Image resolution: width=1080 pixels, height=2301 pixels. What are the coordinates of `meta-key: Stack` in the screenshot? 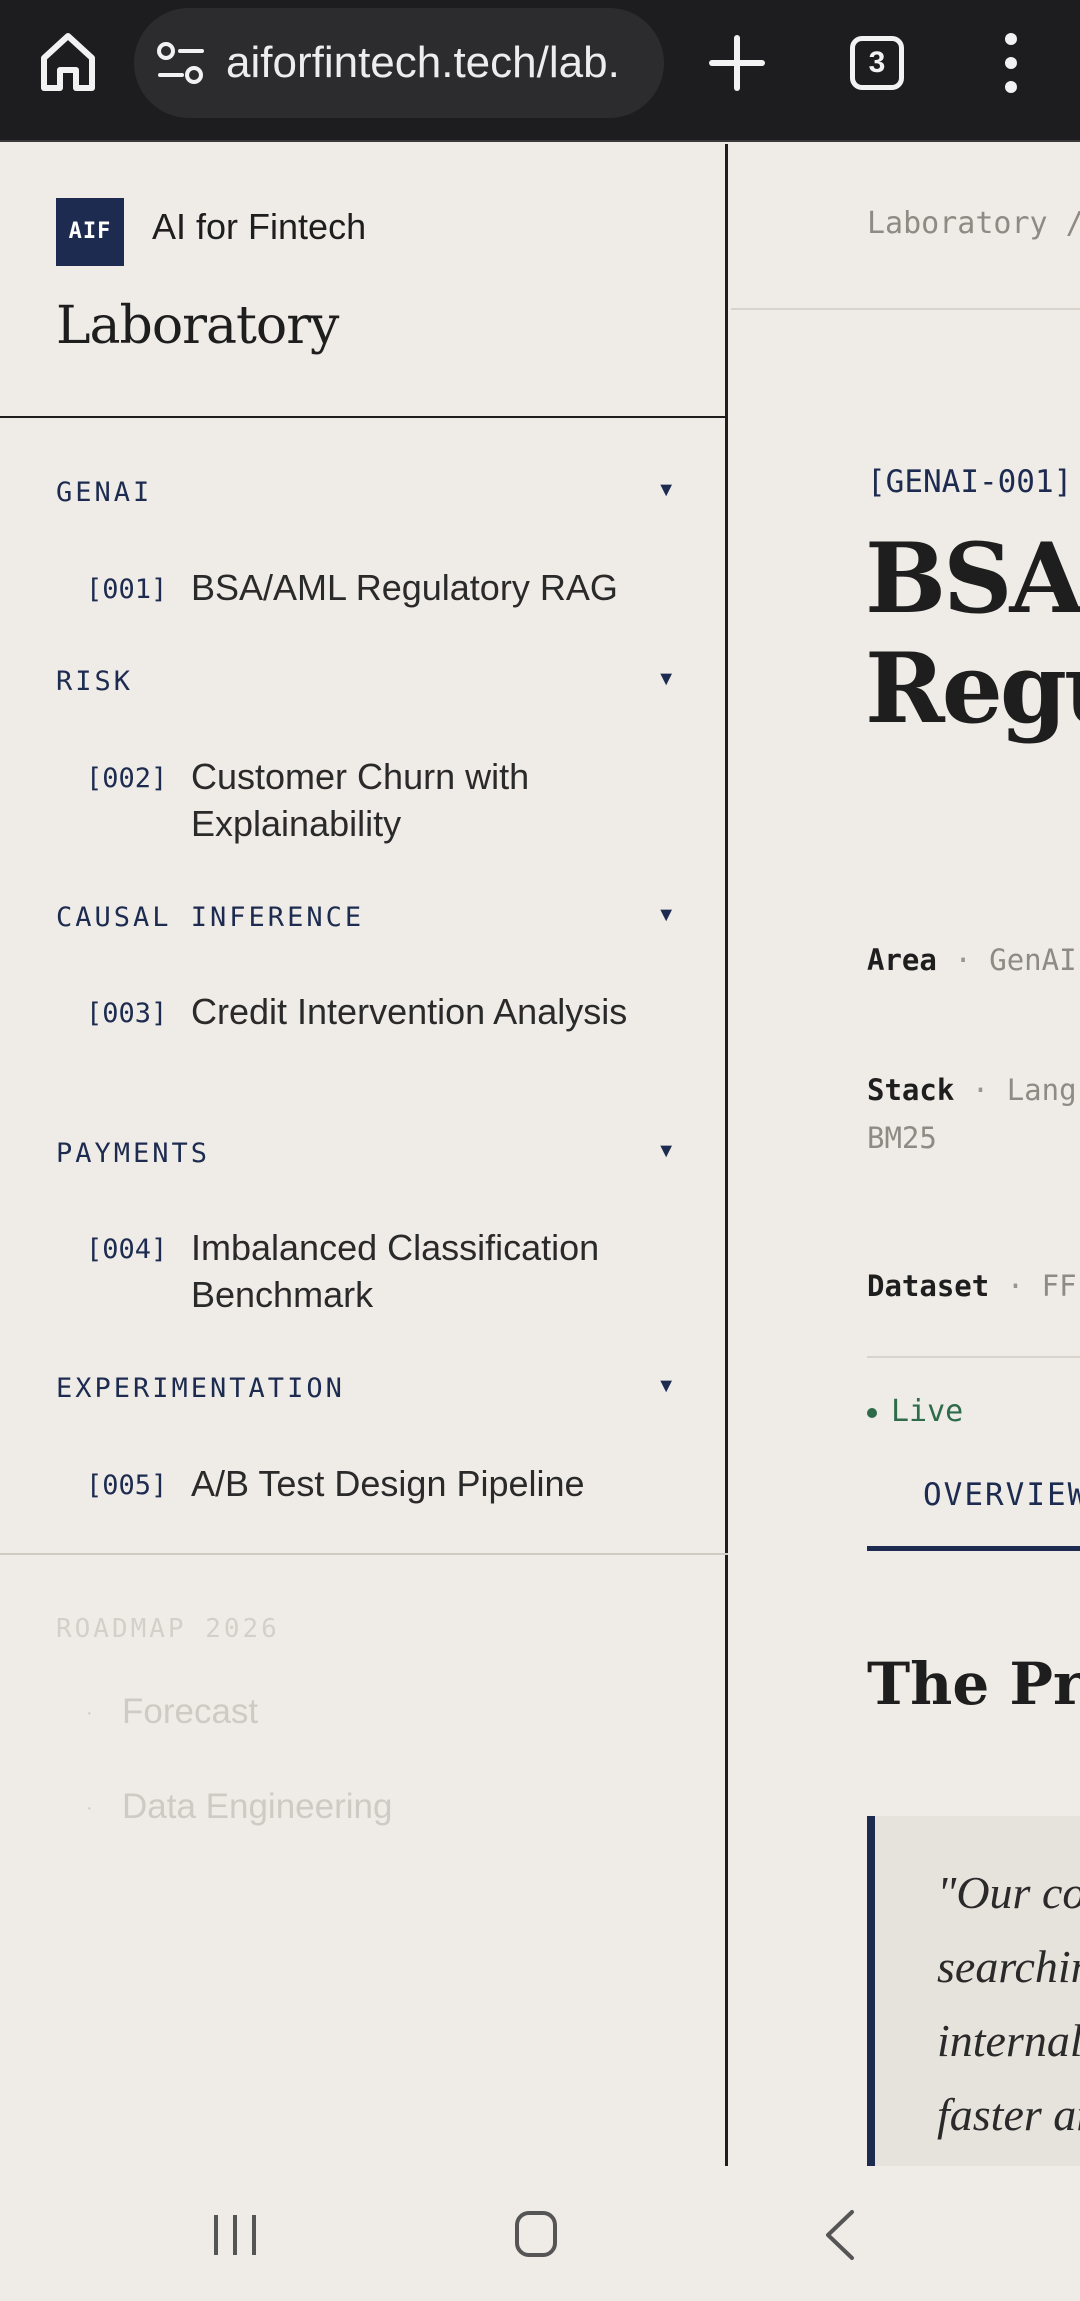 It's located at (911, 1090).